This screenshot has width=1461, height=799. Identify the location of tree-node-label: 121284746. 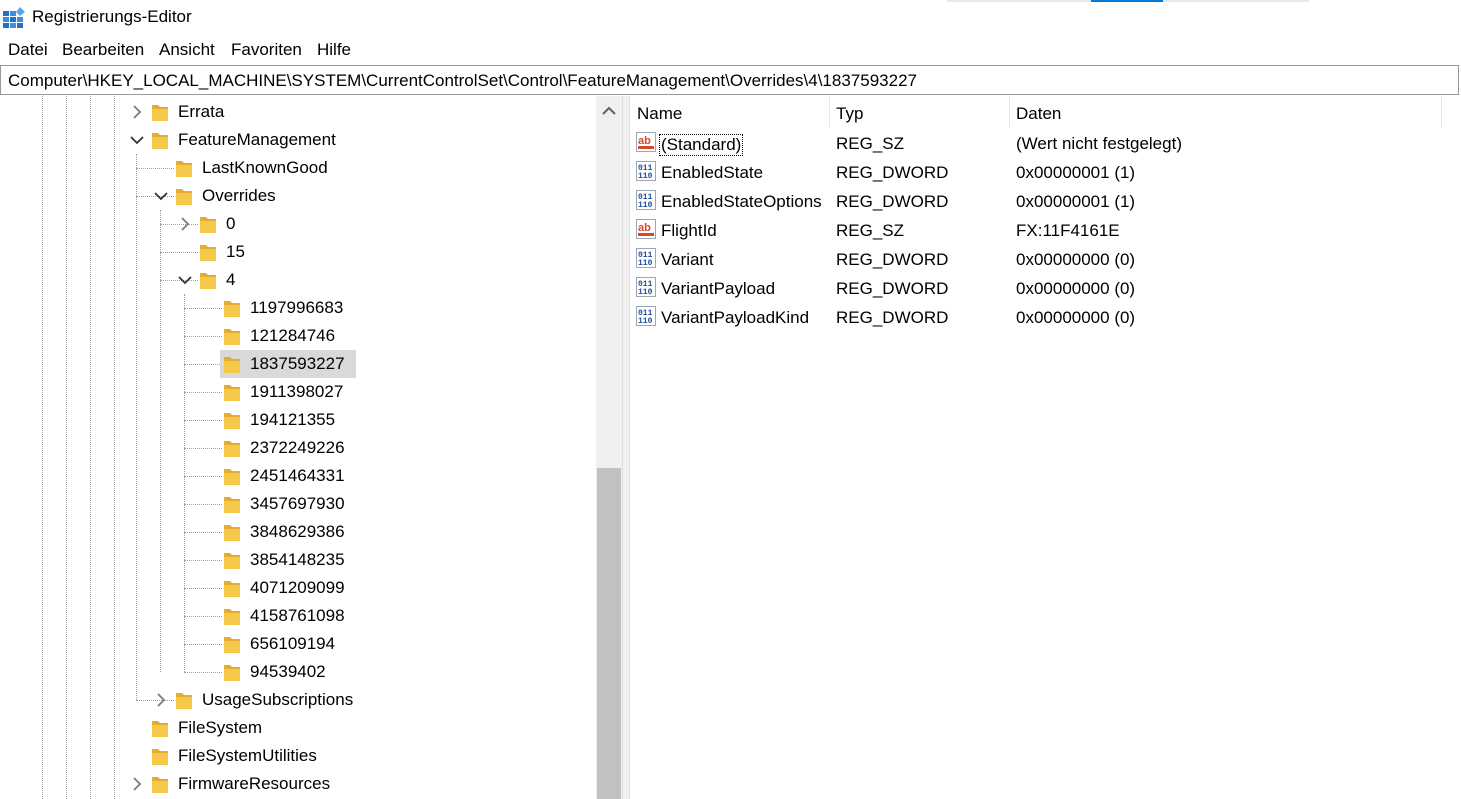
(293, 335).